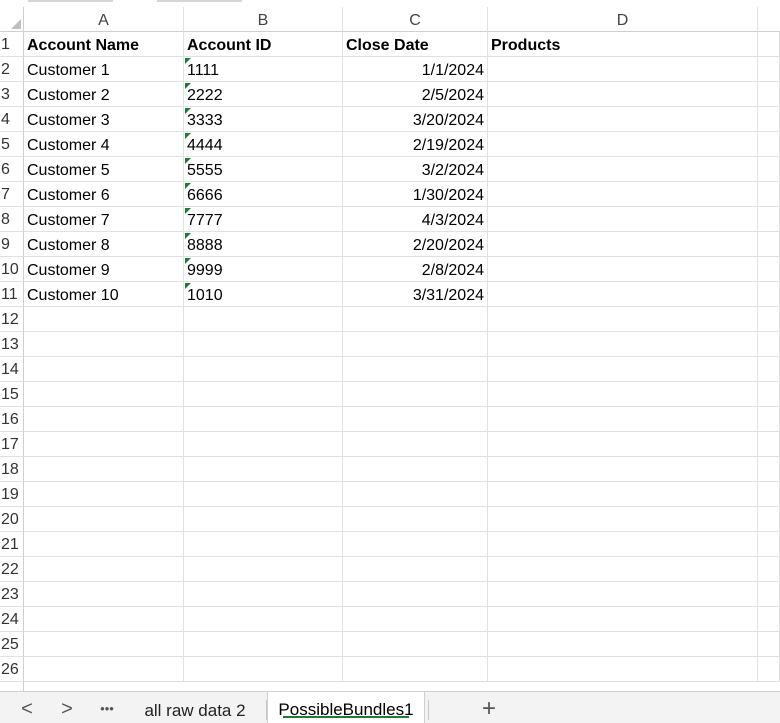 This screenshot has height=723, width=780. Describe the element at coordinates (415, 44) in the screenshot. I see `header-cell: Close Date` at that location.